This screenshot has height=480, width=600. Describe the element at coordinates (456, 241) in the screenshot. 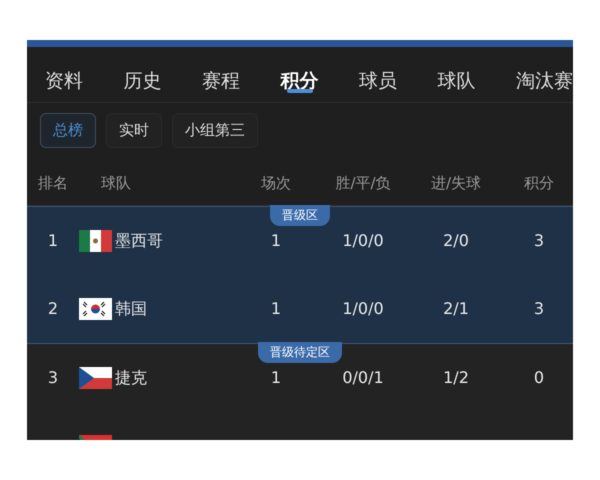

I see `table-cell-text: 2/0` at that location.